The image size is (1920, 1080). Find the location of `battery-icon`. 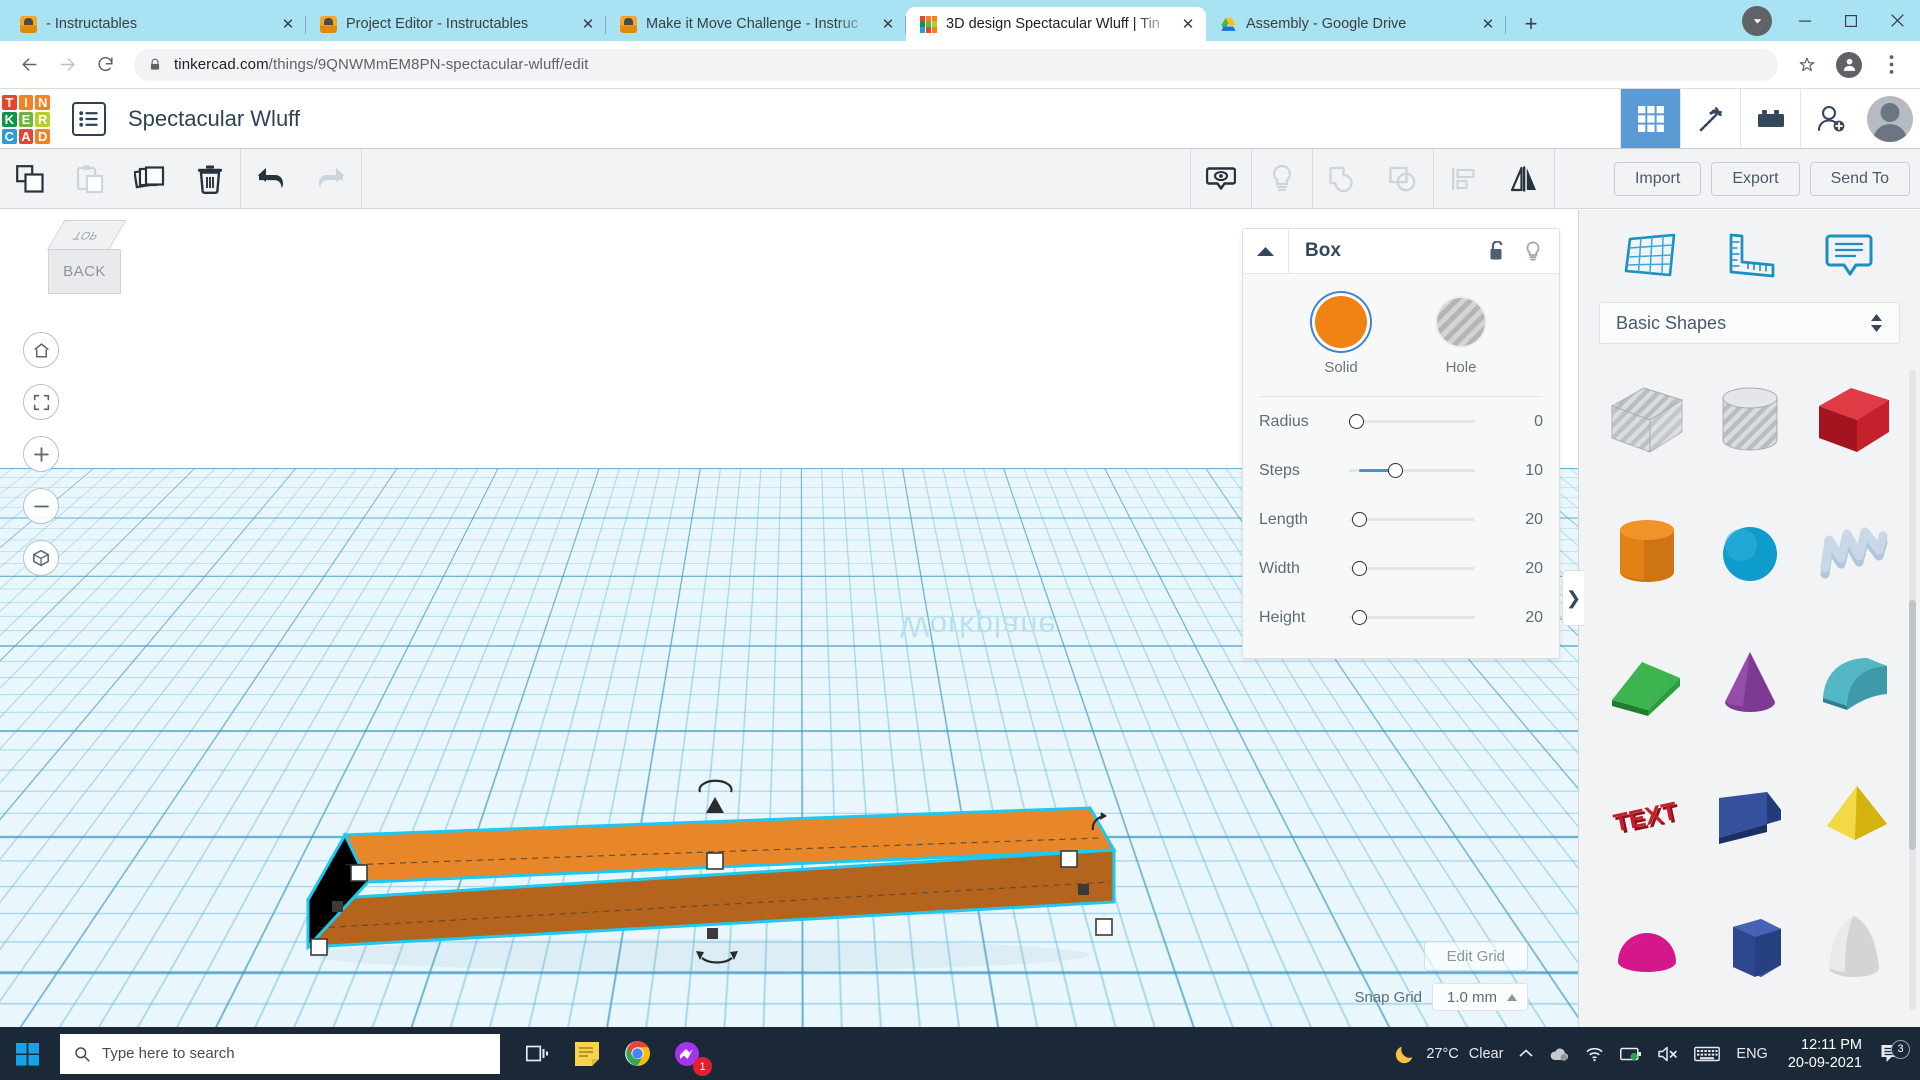

battery-icon is located at coordinates (1631, 1054).